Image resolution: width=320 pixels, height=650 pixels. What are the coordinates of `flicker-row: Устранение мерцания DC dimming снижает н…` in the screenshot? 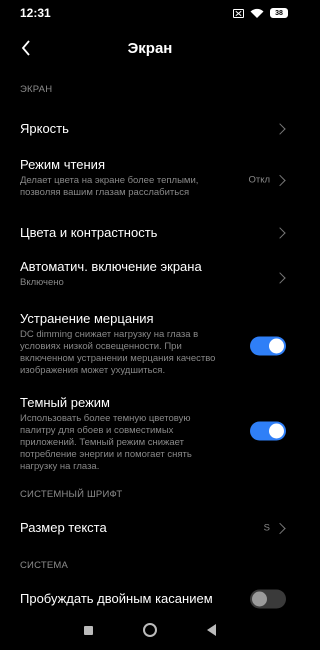 It's located at (150, 346).